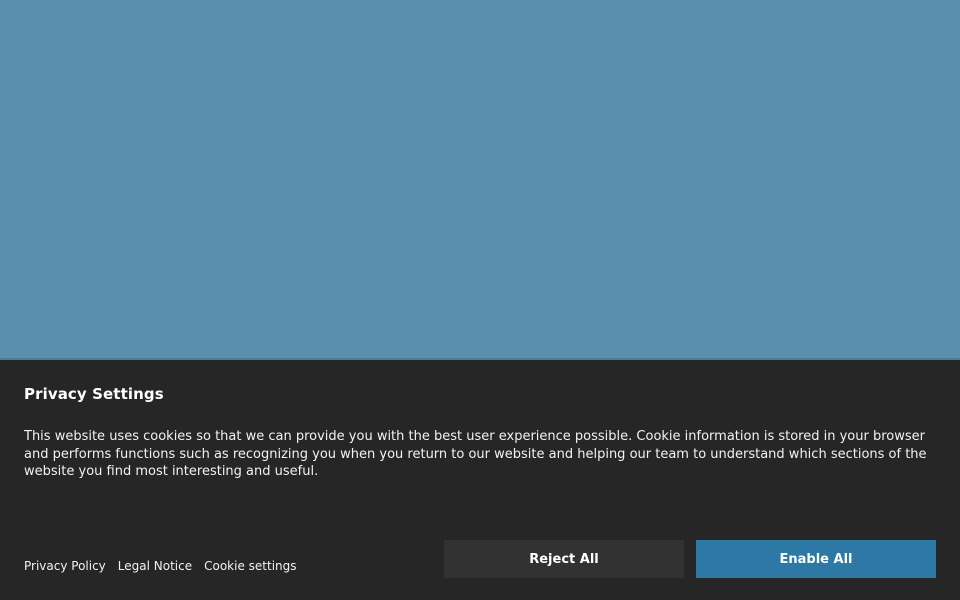 This screenshot has height=600, width=960. Describe the element at coordinates (250, 566) in the screenshot. I see `cookie-settings-link: Cookie settings` at that location.